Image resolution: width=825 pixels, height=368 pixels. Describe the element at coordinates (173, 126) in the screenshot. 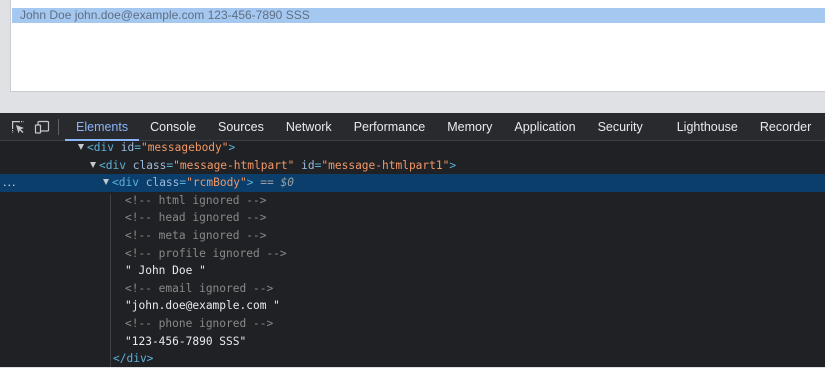

I see `tab-console: Console` at that location.